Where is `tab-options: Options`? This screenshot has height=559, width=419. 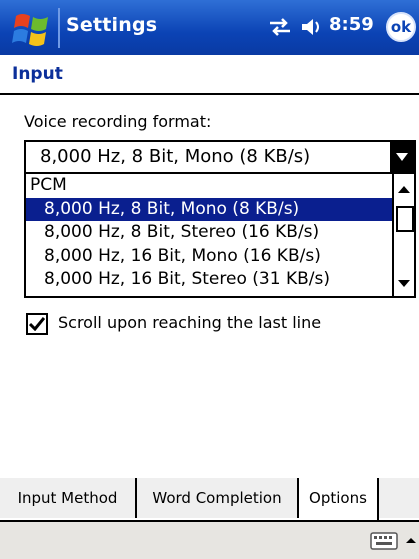 tab-options: Options is located at coordinates (339, 499).